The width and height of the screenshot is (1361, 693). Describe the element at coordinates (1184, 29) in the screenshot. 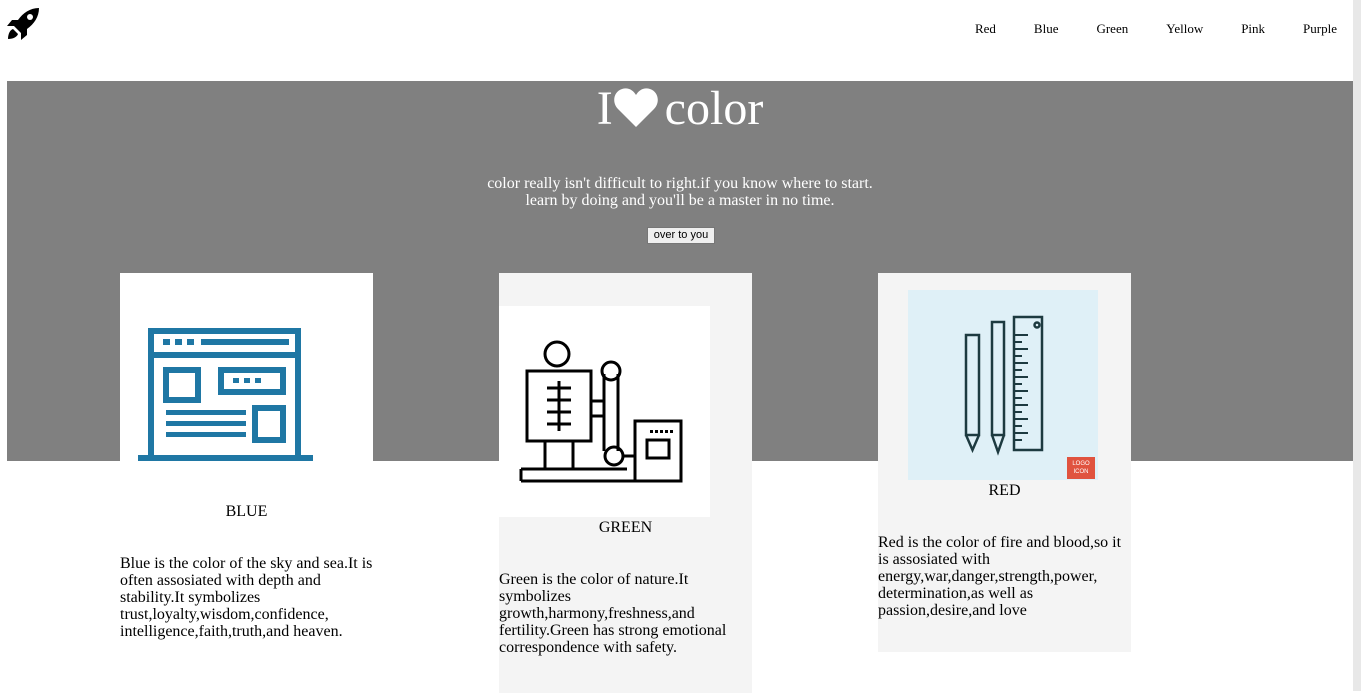

I see `nav-link-yellow: Yellow` at that location.